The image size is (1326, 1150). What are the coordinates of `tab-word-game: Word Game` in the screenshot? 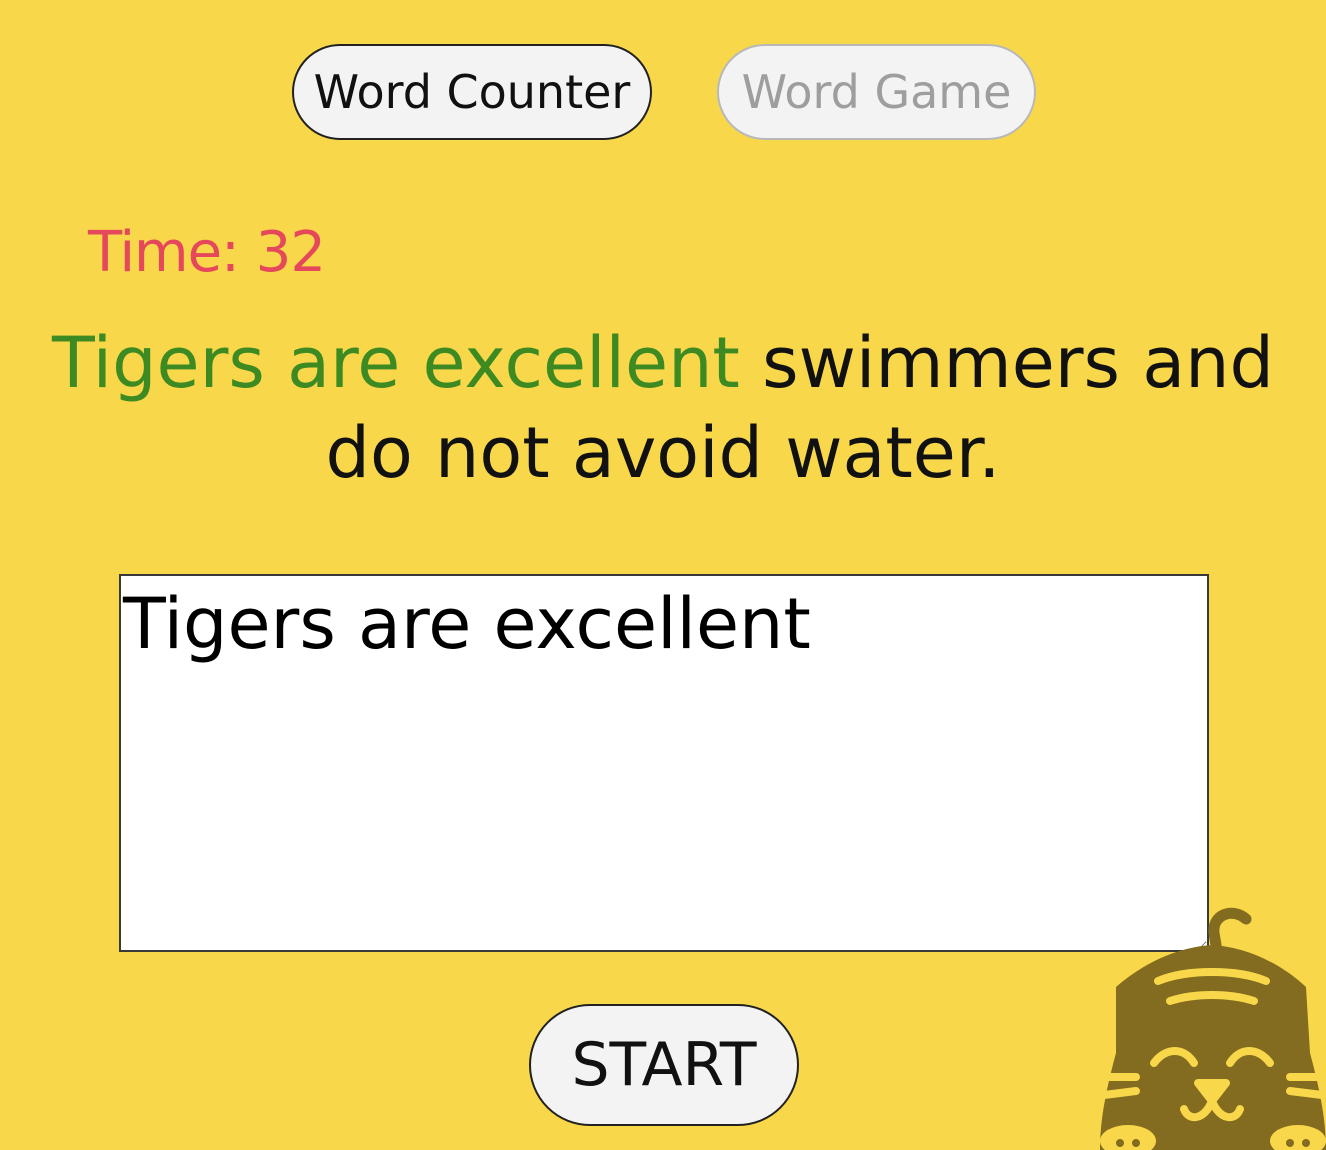 It's located at (876, 92).